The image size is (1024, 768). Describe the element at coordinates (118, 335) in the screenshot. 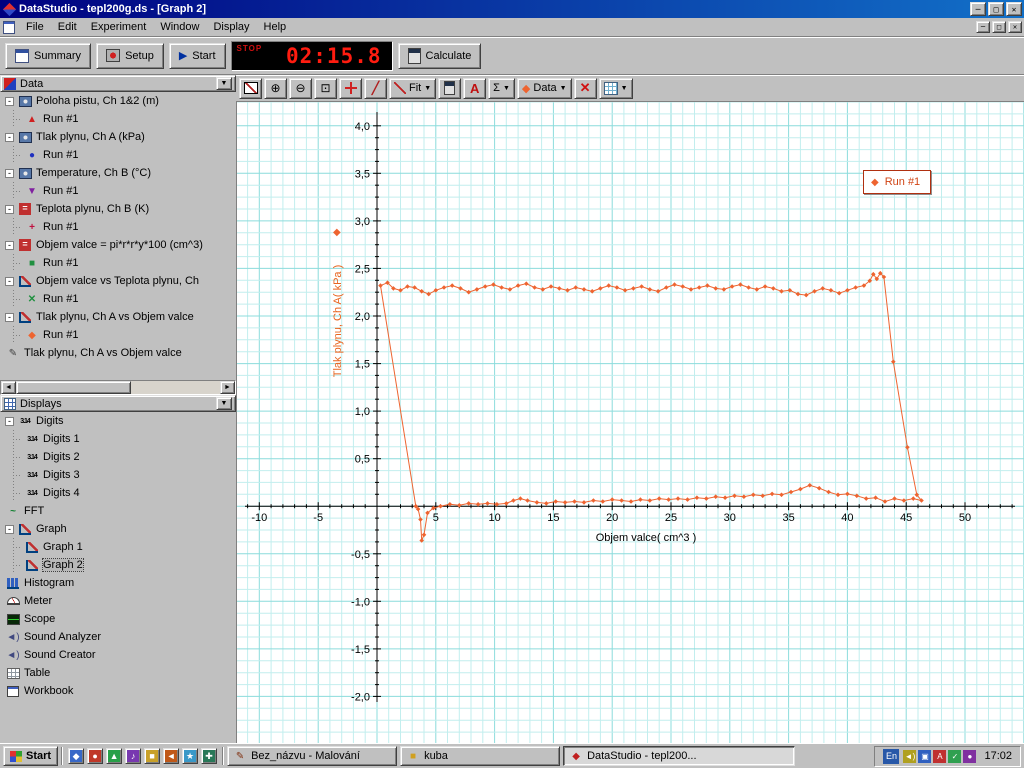

I see `data-tree-item: ◆ Run #1` at that location.